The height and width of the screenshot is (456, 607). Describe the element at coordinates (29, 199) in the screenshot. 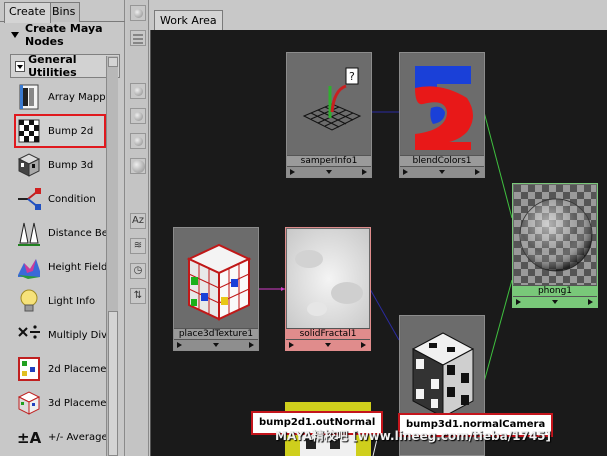

I see `condition-icon` at that location.